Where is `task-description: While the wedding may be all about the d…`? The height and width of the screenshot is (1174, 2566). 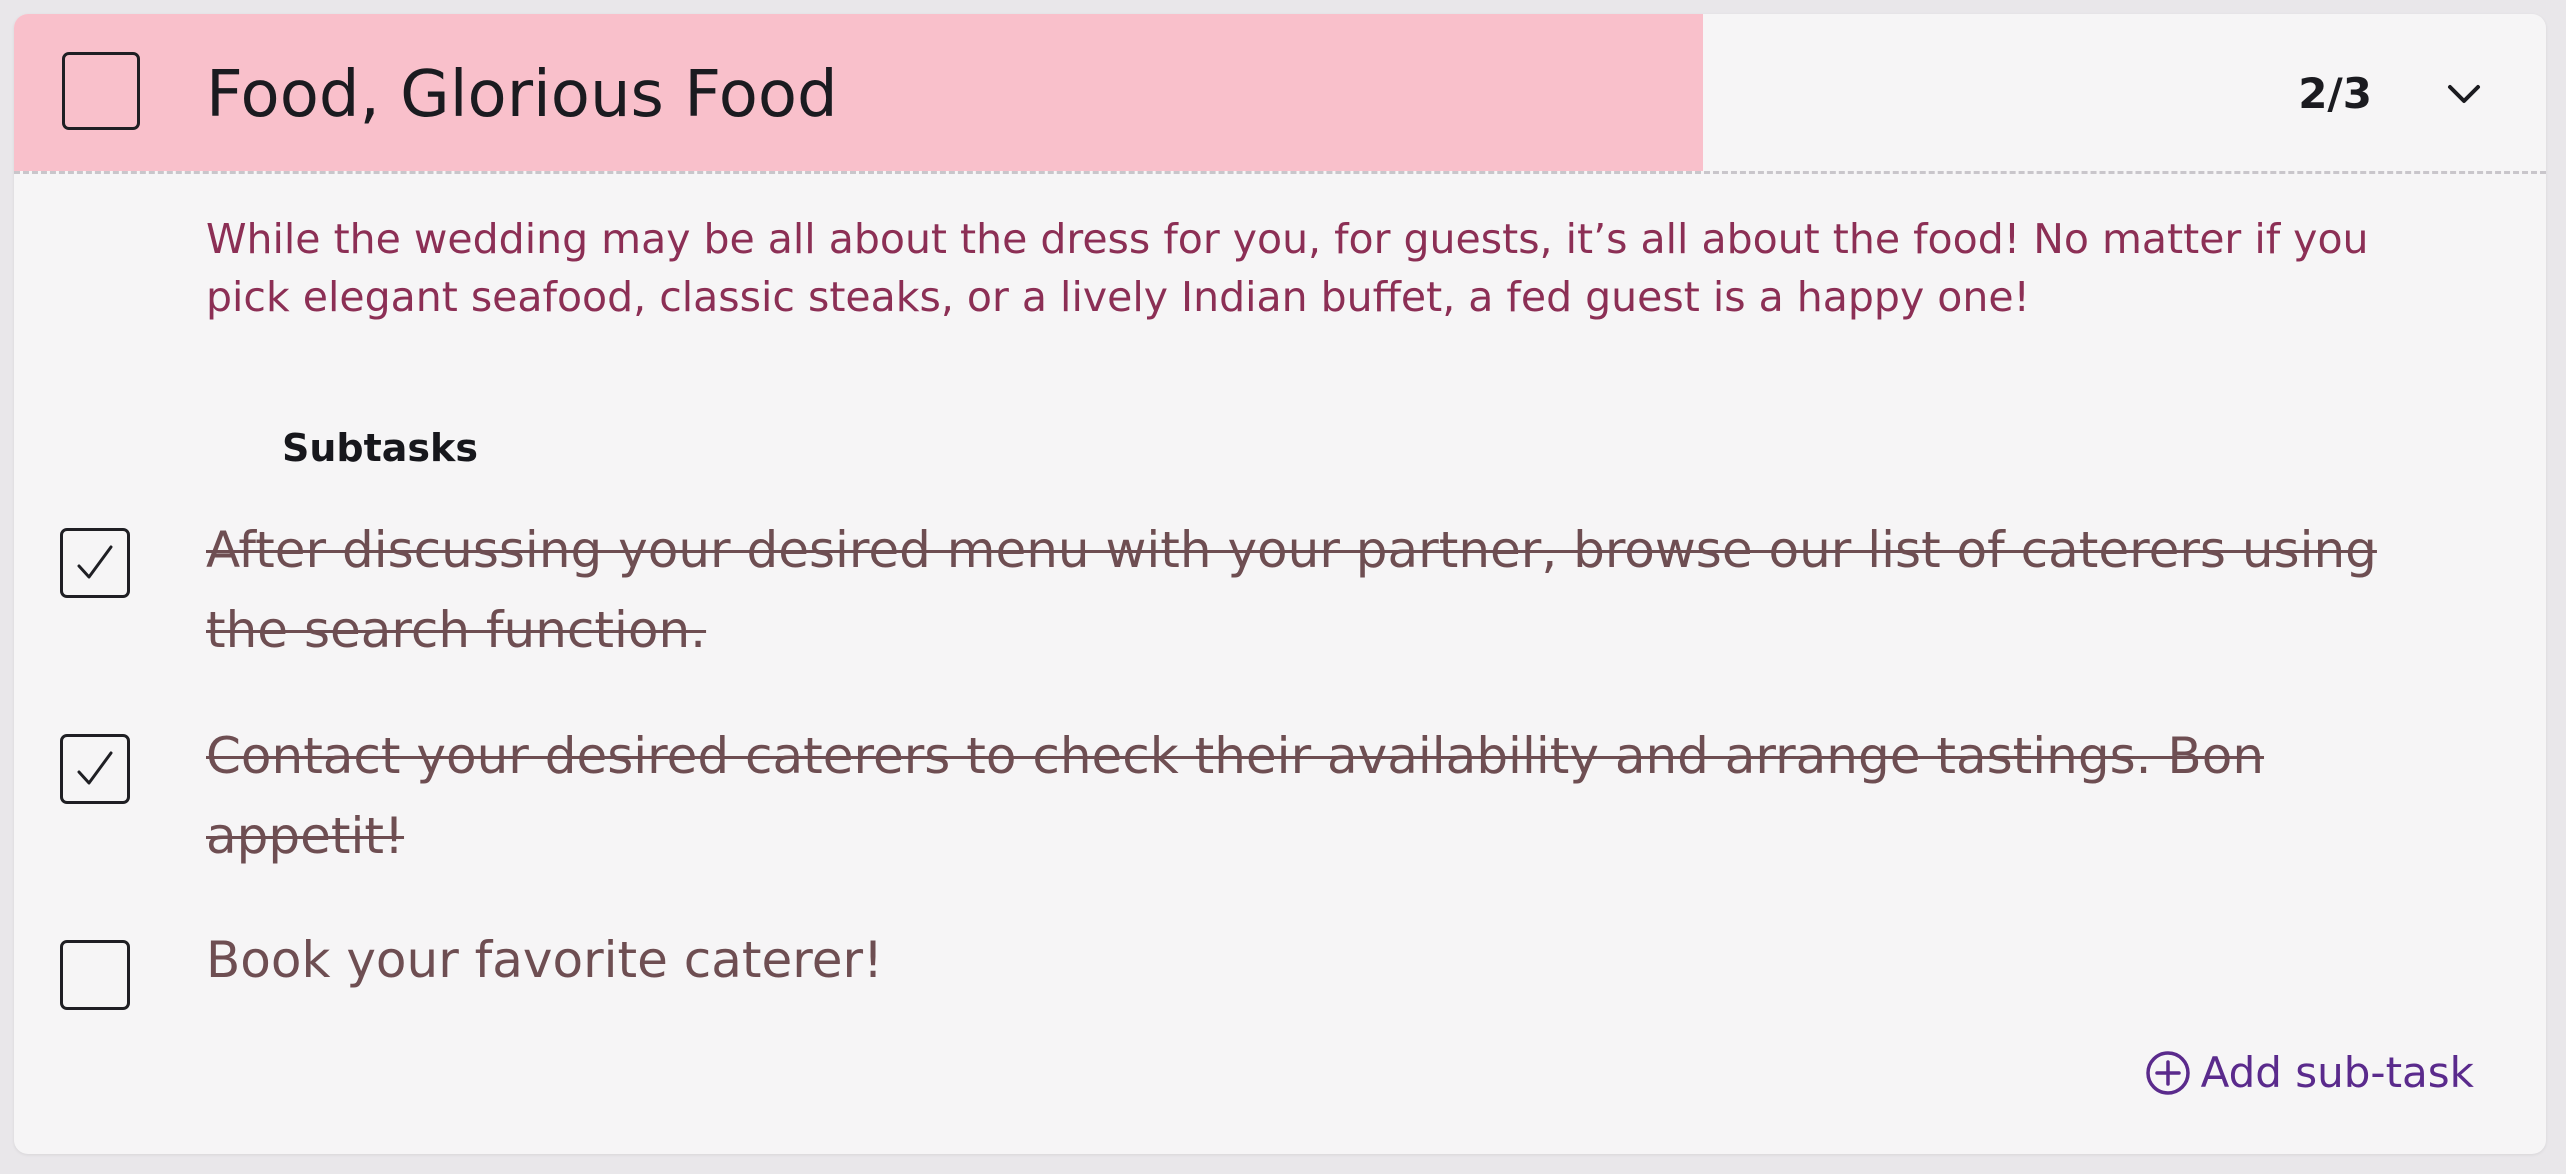
task-description: While the wedding may be all about the d… is located at coordinates (1287, 268).